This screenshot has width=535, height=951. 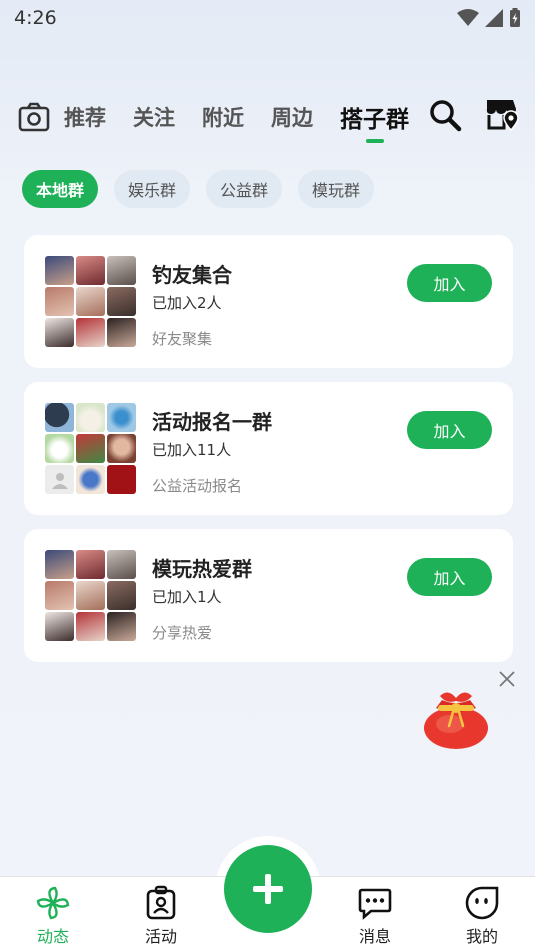 What do you see at coordinates (223, 117) in the screenshot?
I see `tab-nearby: 附近` at bounding box center [223, 117].